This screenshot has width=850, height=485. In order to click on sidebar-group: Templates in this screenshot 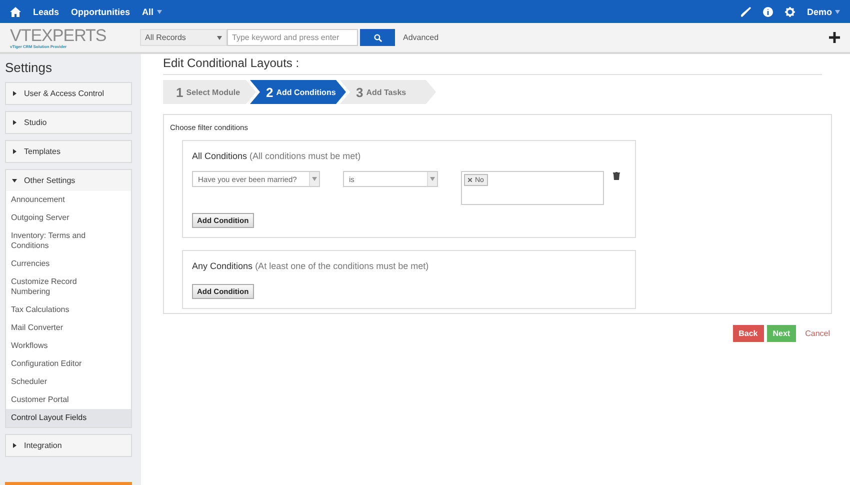, I will do `click(68, 151)`.